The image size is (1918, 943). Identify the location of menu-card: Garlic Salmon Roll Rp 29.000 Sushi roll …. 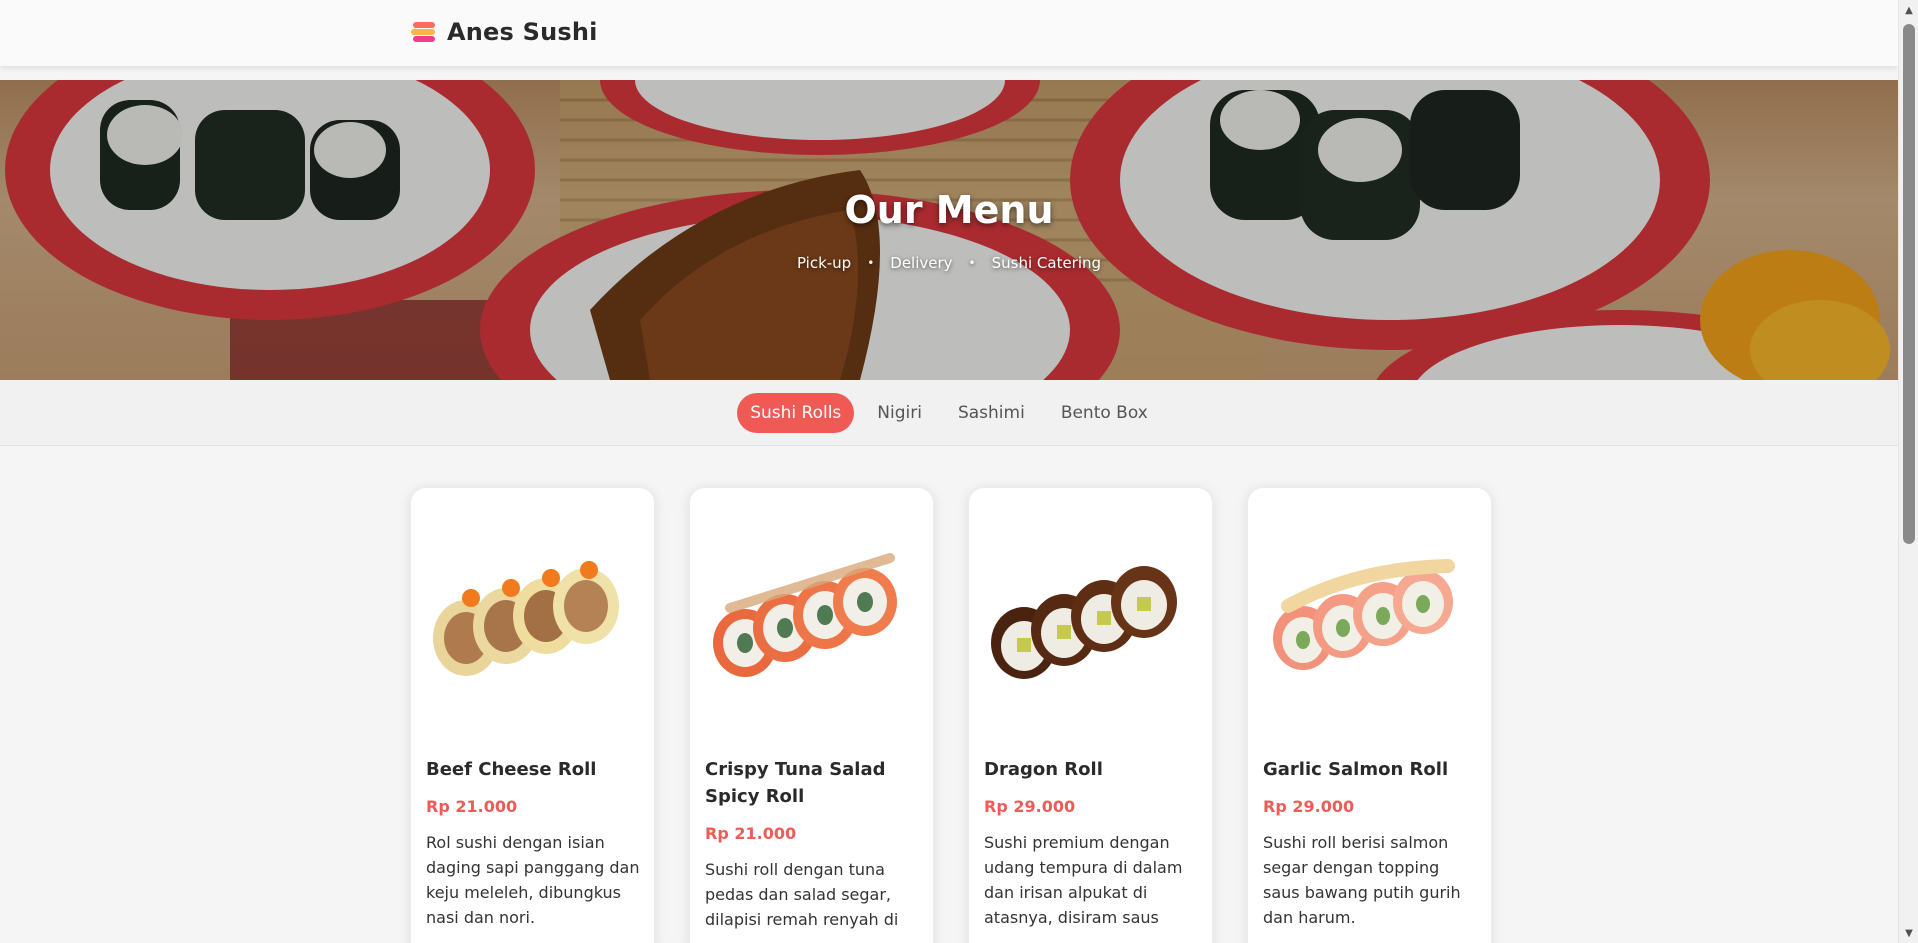
(1369, 715).